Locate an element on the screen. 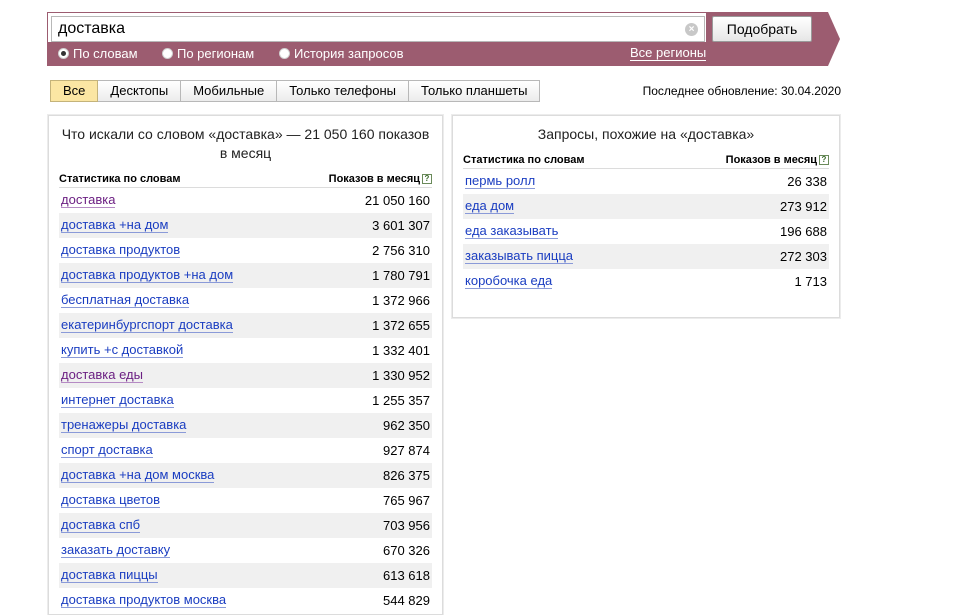 The height and width of the screenshot is (615, 979). table-row: еда заказывать 196 688 is located at coordinates (646, 231).